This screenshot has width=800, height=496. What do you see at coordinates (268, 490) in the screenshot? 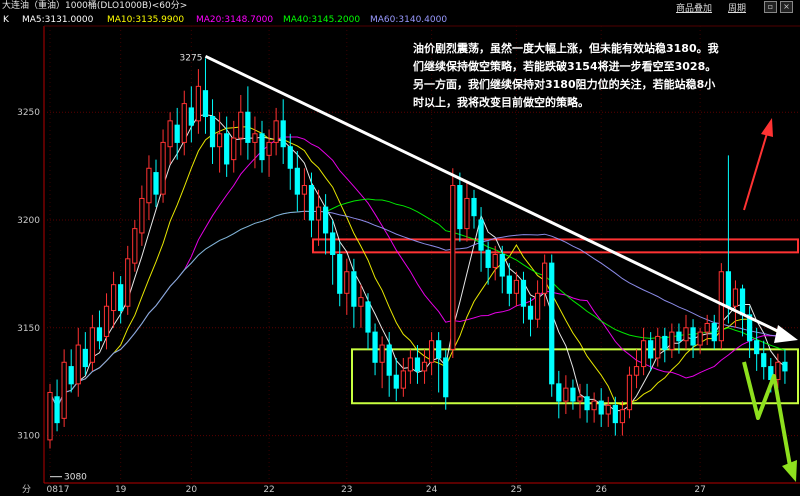
I see `x-tick-label: 22` at bounding box center [268, 490].